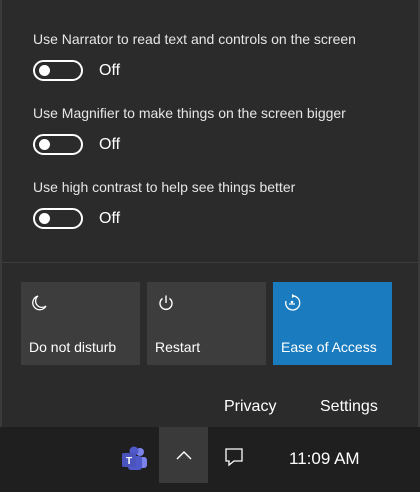 Image resolution: width=420 pixels, height=492 pixels. I want to click on magnifier-toggle-row: Off, so click(76, 144).